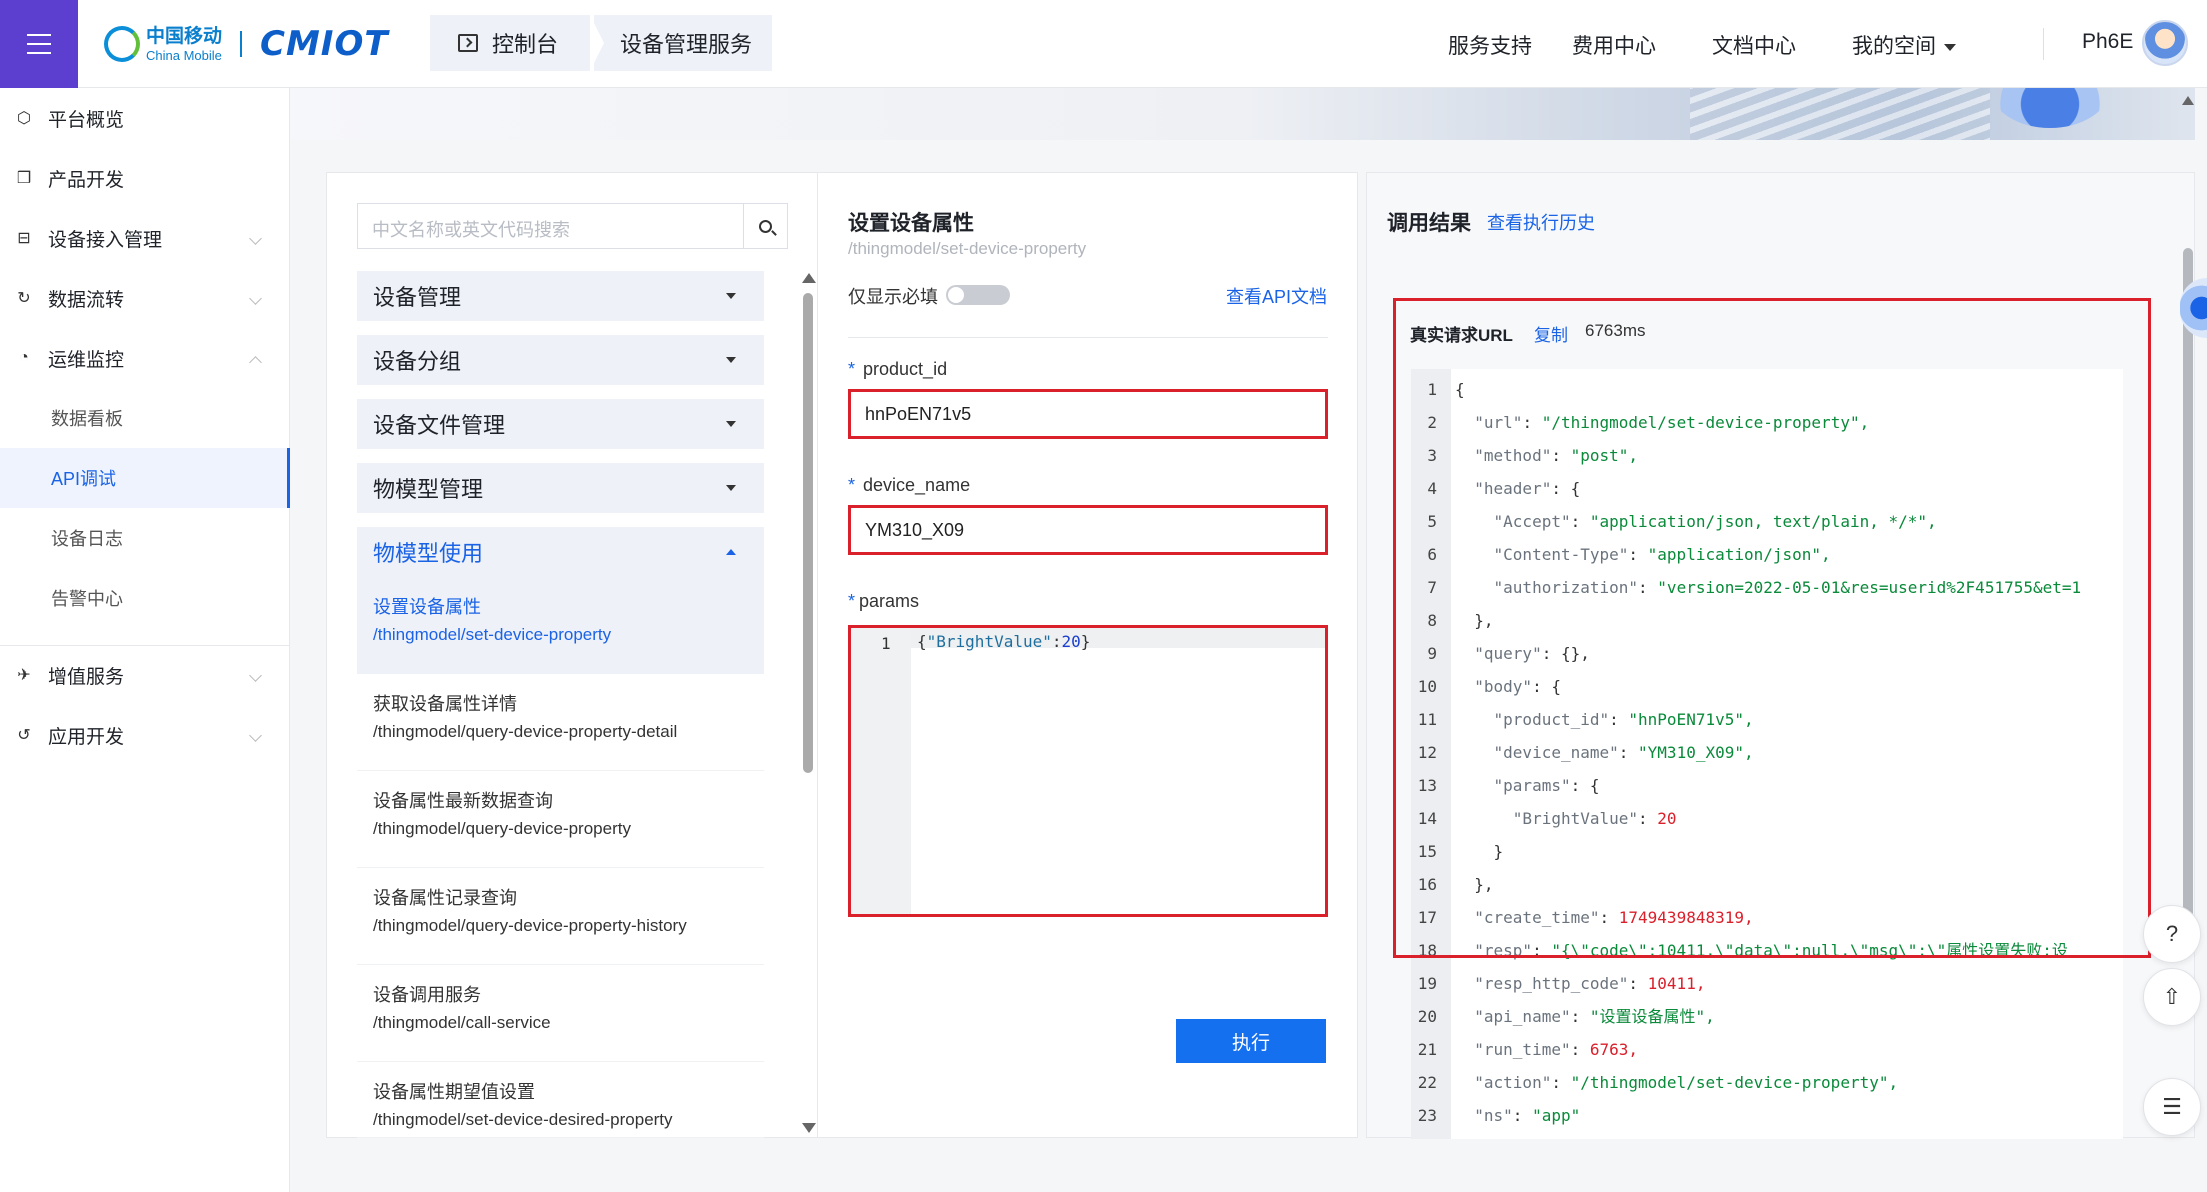  Describe the element at coordinates (881, 771) in the screenshot. I see `editor-gutter` at that location.